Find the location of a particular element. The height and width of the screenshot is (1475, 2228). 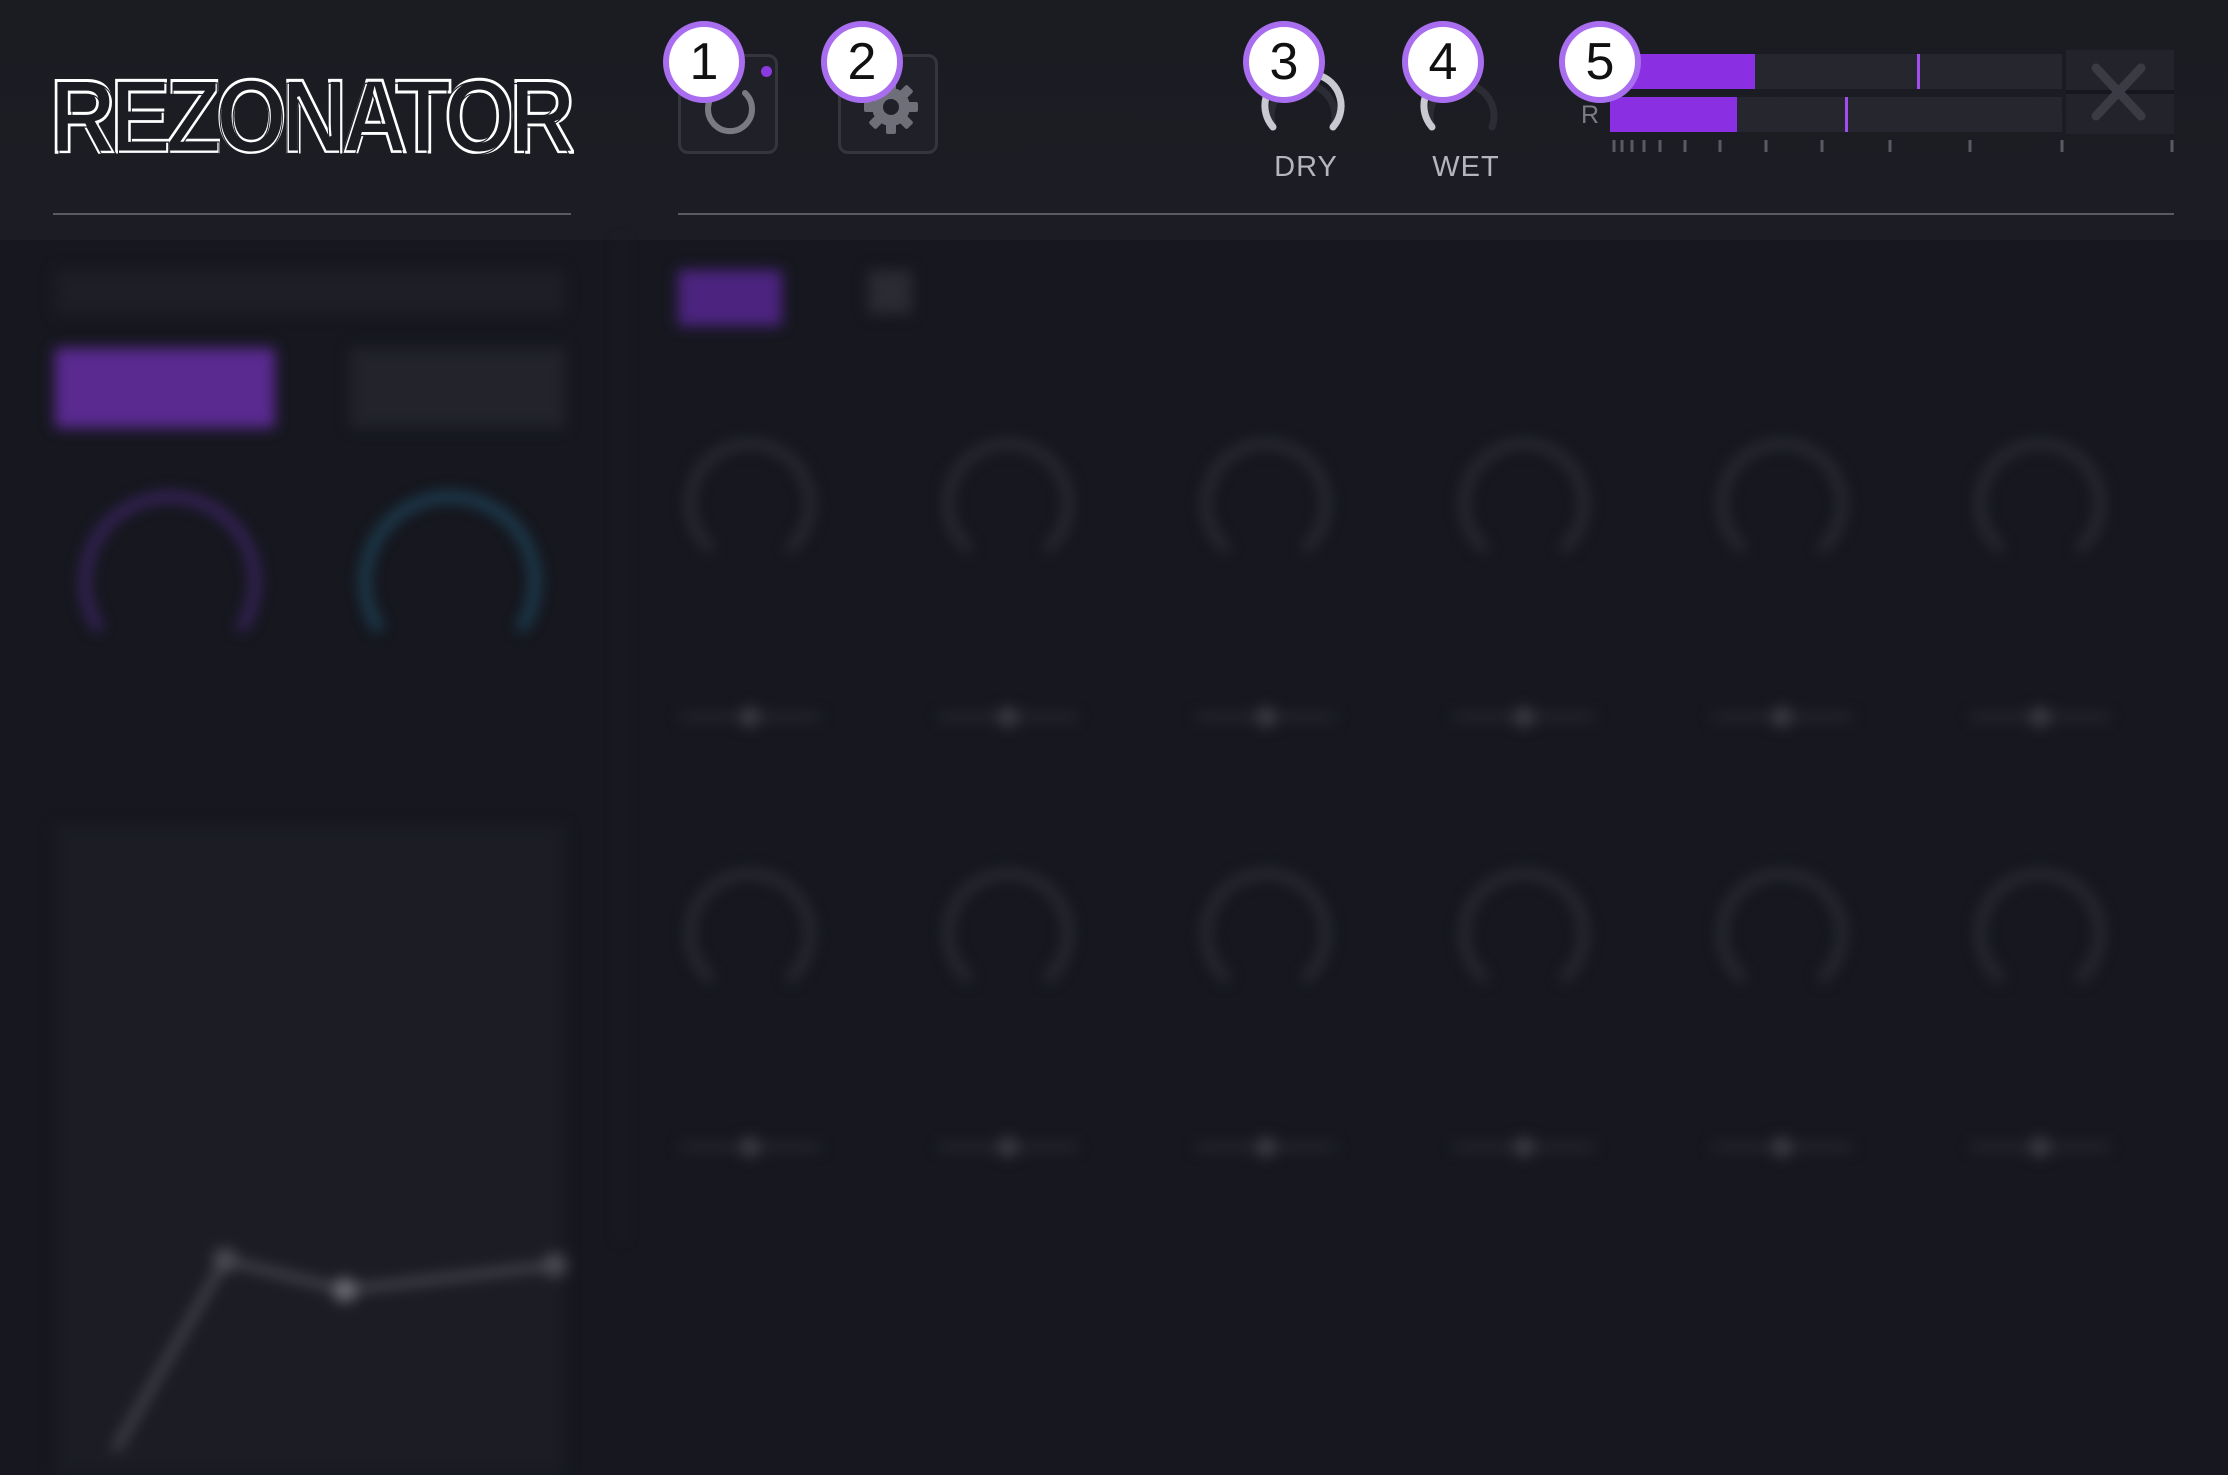

clip-reset-icon is located at coordinates (2120, 92).